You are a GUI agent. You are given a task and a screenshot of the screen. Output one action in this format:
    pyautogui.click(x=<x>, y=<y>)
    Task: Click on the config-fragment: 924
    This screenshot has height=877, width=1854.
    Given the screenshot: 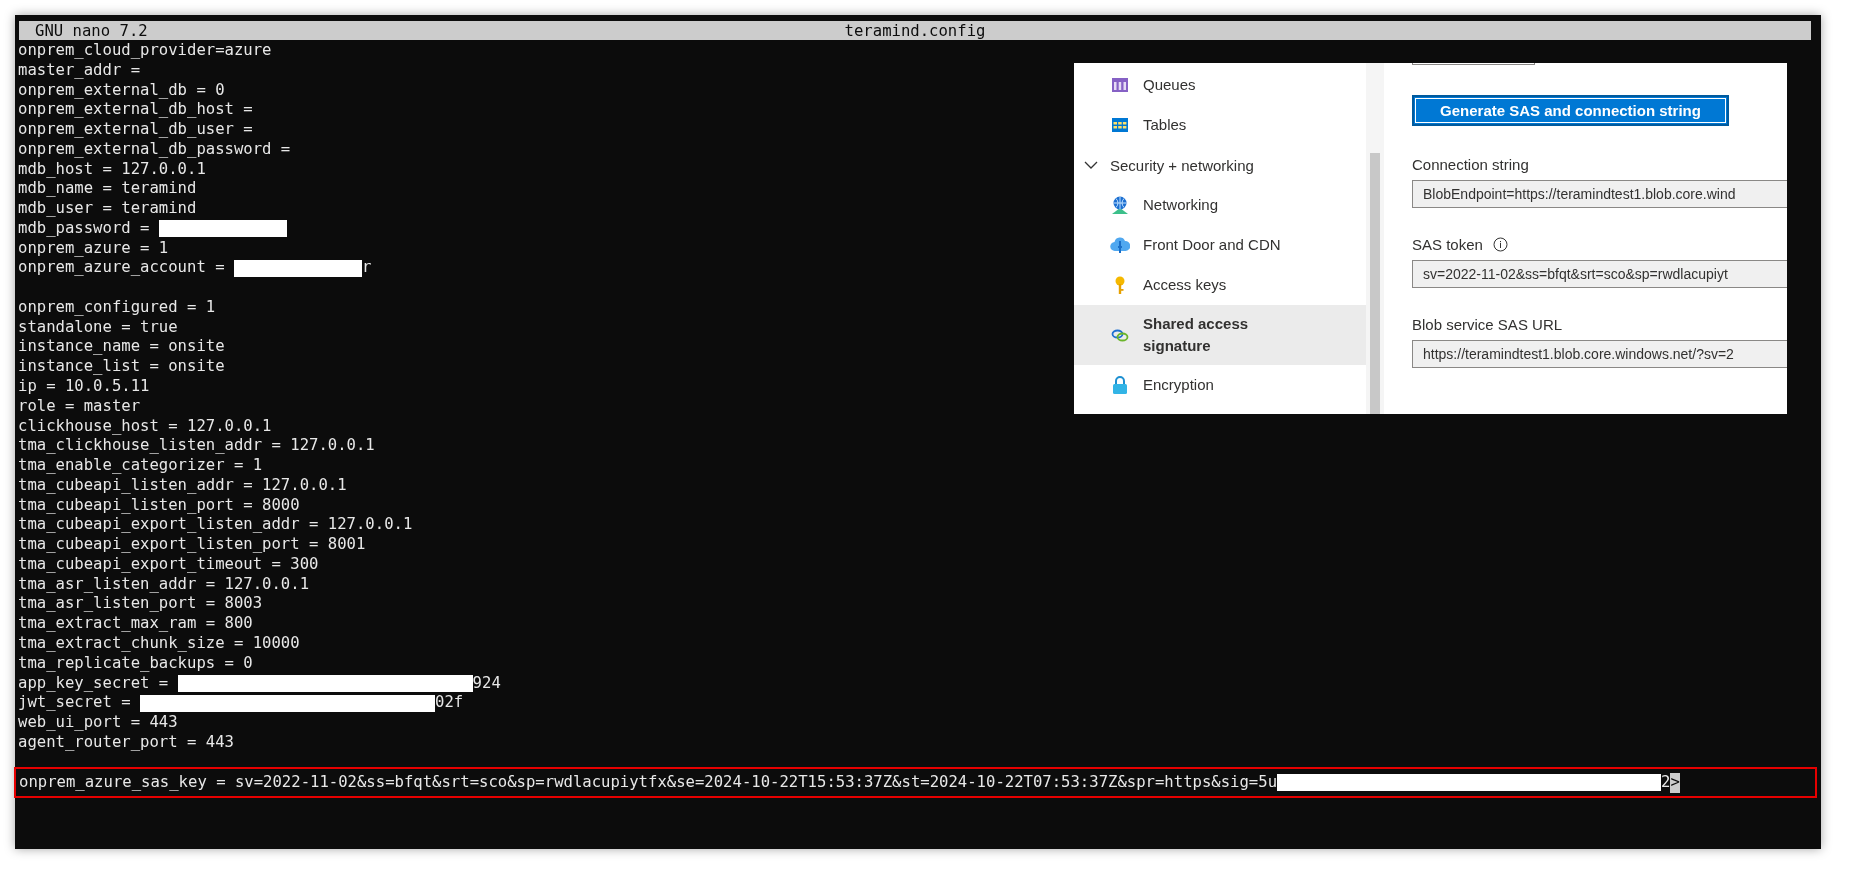 What is the action you would take?
    pyautogui.click(x=486, y=683)
    